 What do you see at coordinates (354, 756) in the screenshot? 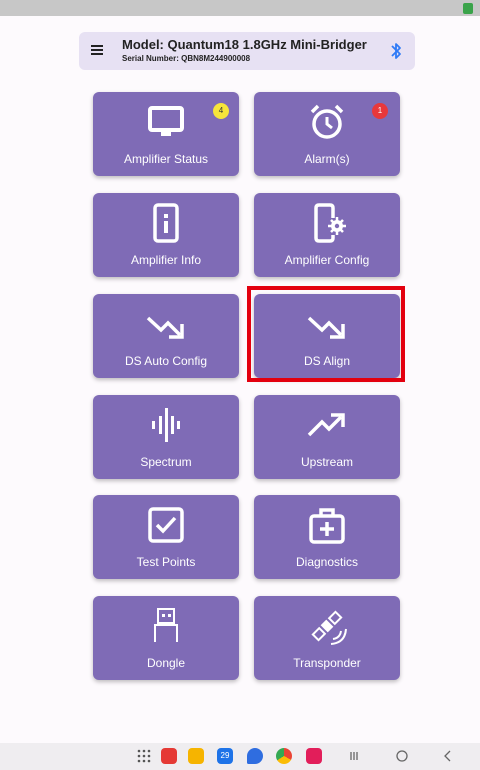
I see `recent-apps-icon` at bounding box center [354, 756].